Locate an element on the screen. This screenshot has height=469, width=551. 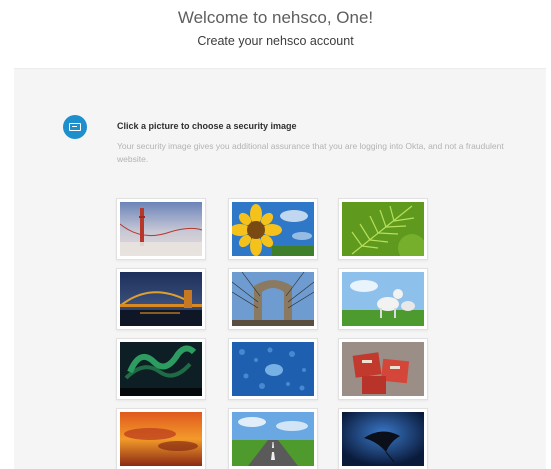
page-subtitle: Create your nehsco account is located at coordinates (275, 41).